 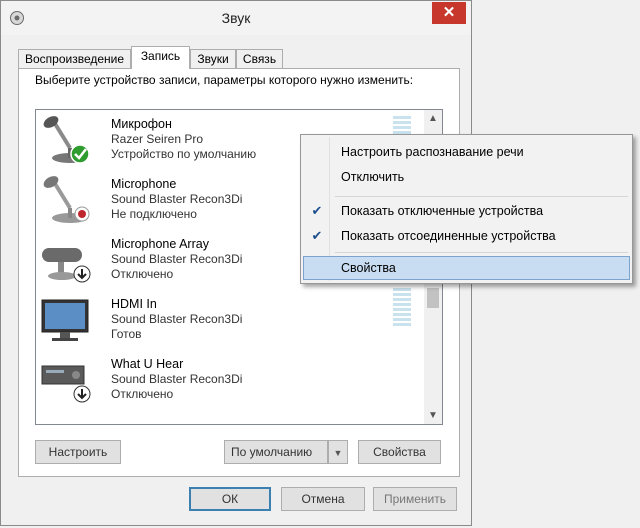 I want to click on chevron-down-icon: ▼, so click(x=338, y=453).